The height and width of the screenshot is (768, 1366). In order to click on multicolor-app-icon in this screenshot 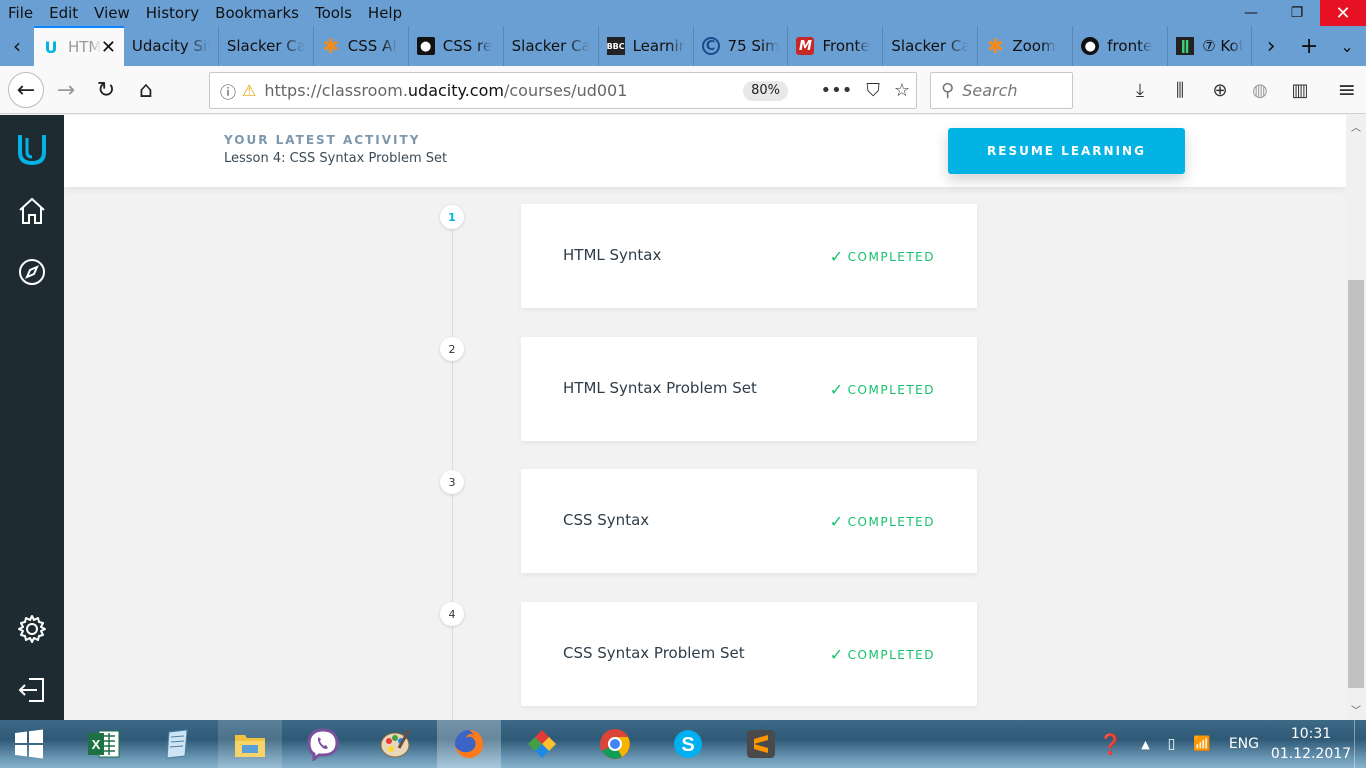, I will do `click(542, 744)`.